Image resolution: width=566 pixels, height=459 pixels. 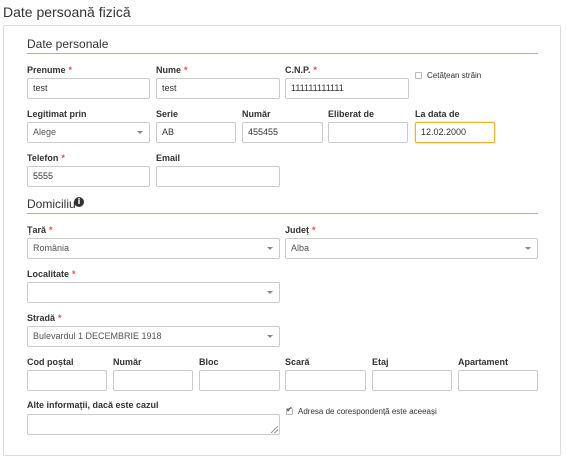 I want to click on cnp-label: C.N.P. *, so click(x=301, y=70).